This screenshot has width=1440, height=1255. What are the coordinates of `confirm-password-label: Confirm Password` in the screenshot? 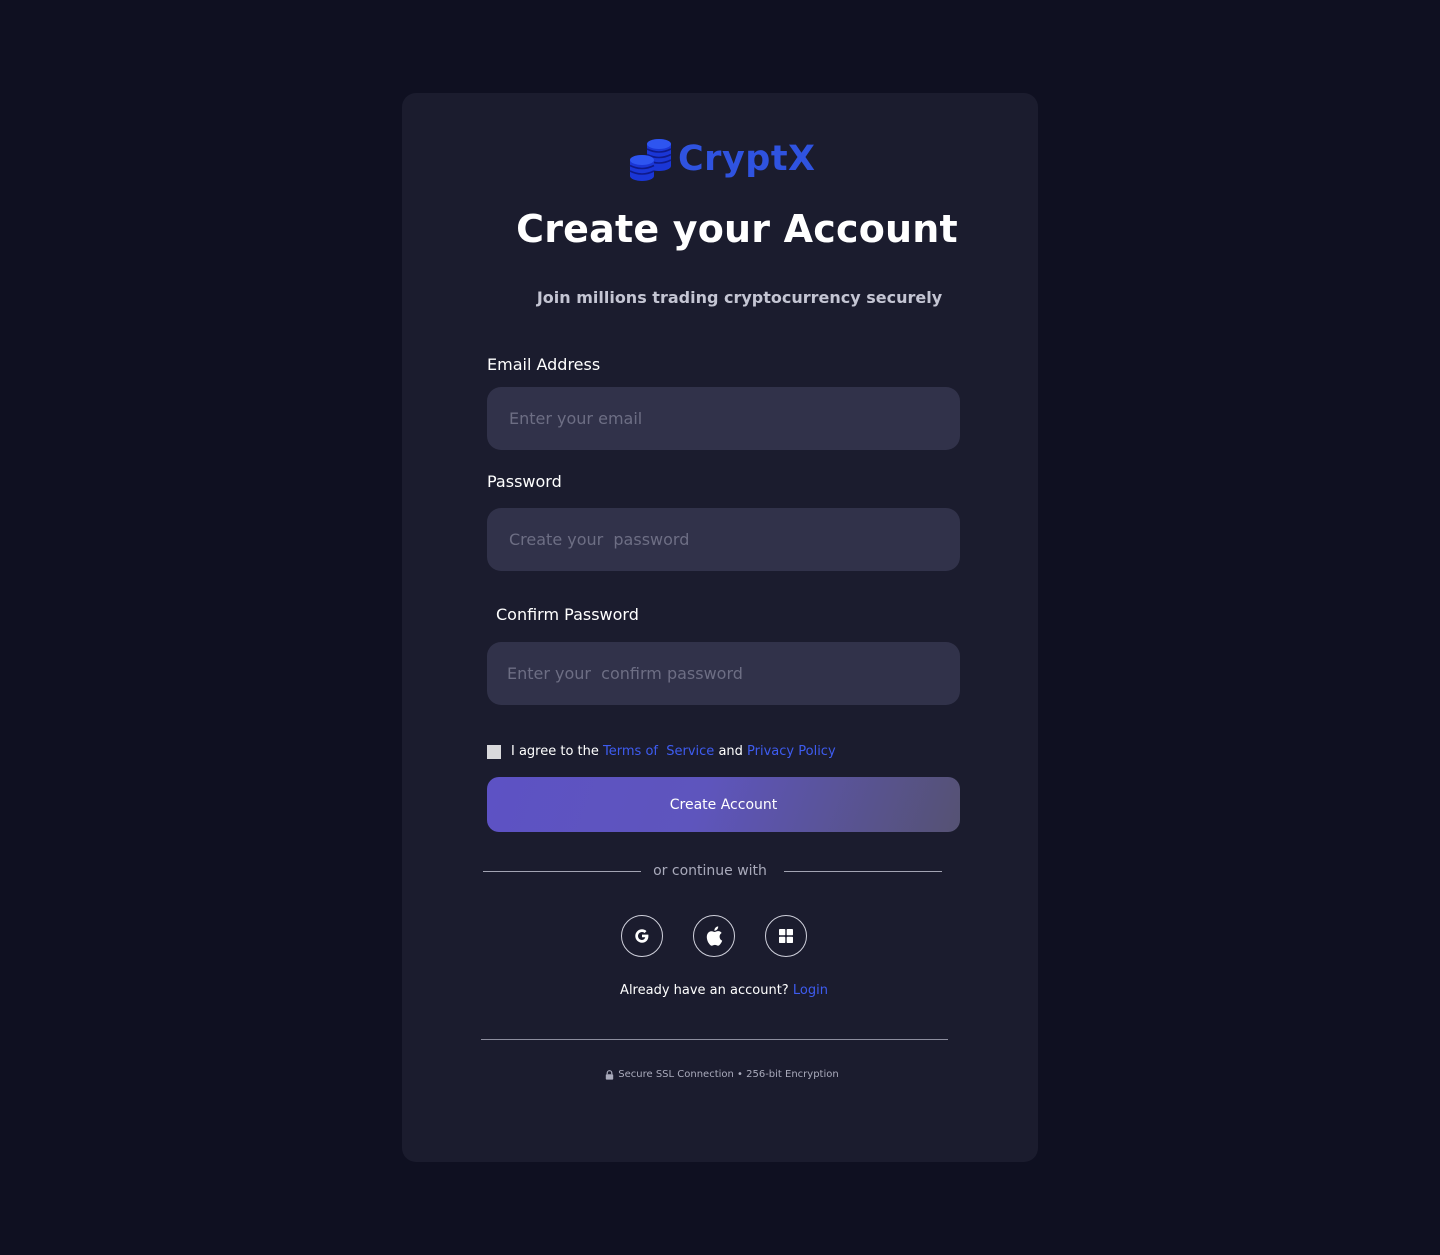 It's located at (567, 614).